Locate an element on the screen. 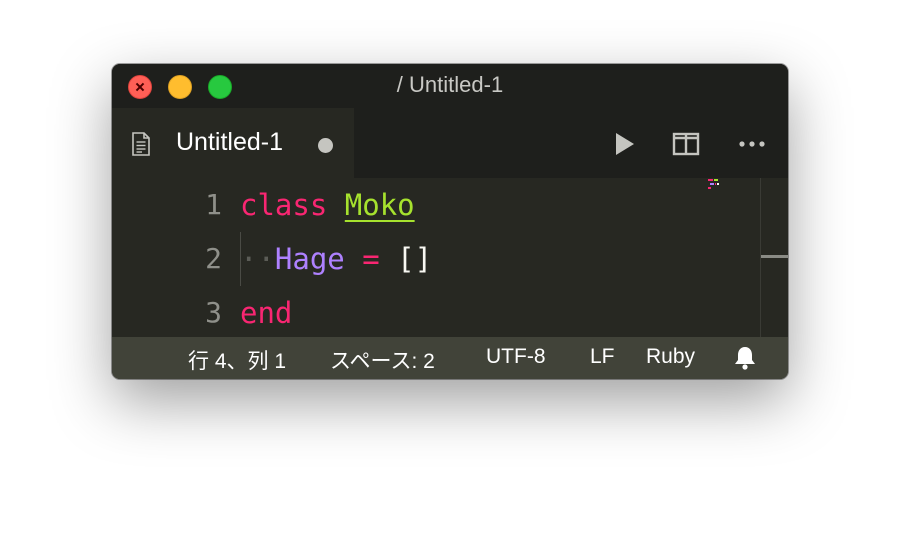 Image resolution: width=900 pixels, height=540 pixels. status-bar: 行 4、列 1 スペース: 2 UTF-8 LF Ruby is located at coordinates (450, 358).